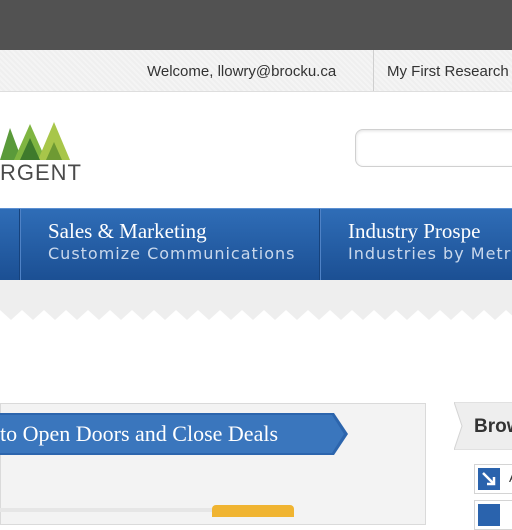 The image size is (512, 530). I want to click on nav-item-title: Industry Prospe, so click(414, 231).